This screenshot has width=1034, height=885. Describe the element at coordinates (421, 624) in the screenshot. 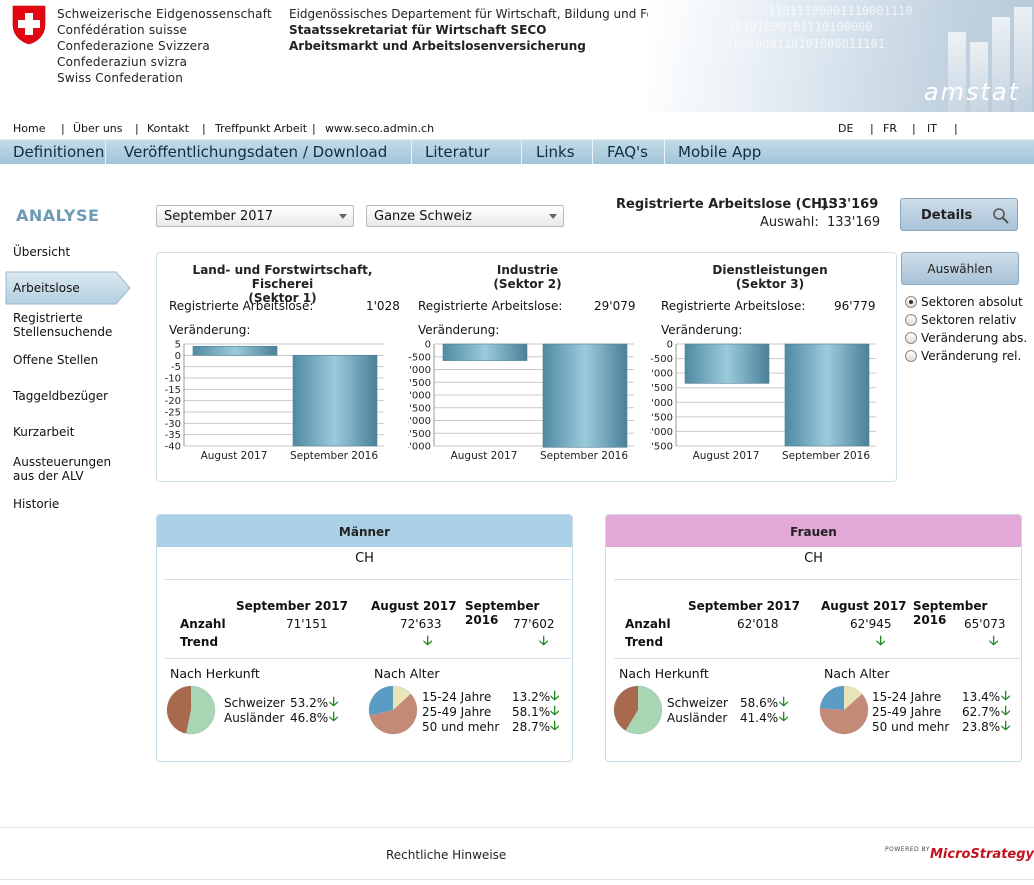

I see `anzahl-value: 72'633` at that location.